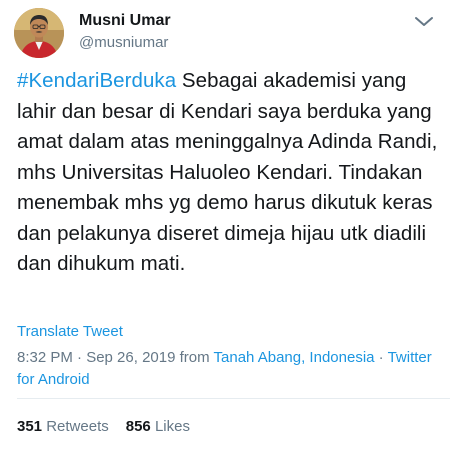 The image size is (450, 451). I want to click on hashtag-link: #KendariBerduka, so click(96, 80).